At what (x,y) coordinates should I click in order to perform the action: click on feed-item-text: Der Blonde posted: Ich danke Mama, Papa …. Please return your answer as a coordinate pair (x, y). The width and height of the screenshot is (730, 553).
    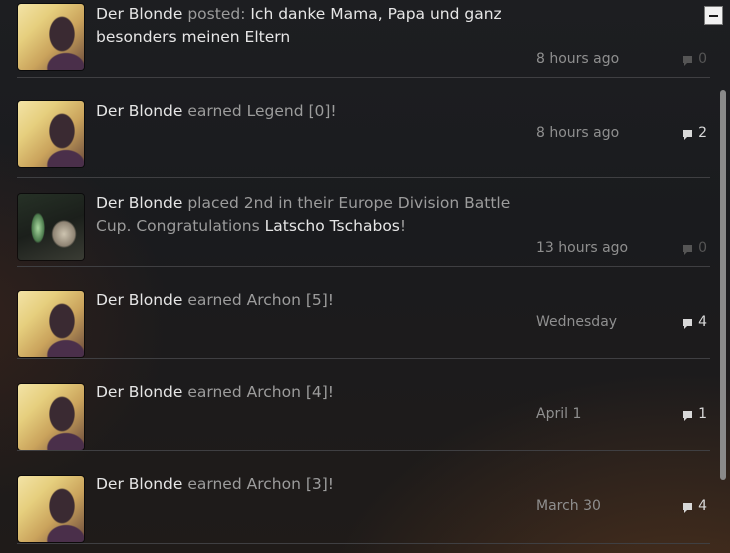
    Looking at the image, I should click on (321, 26).